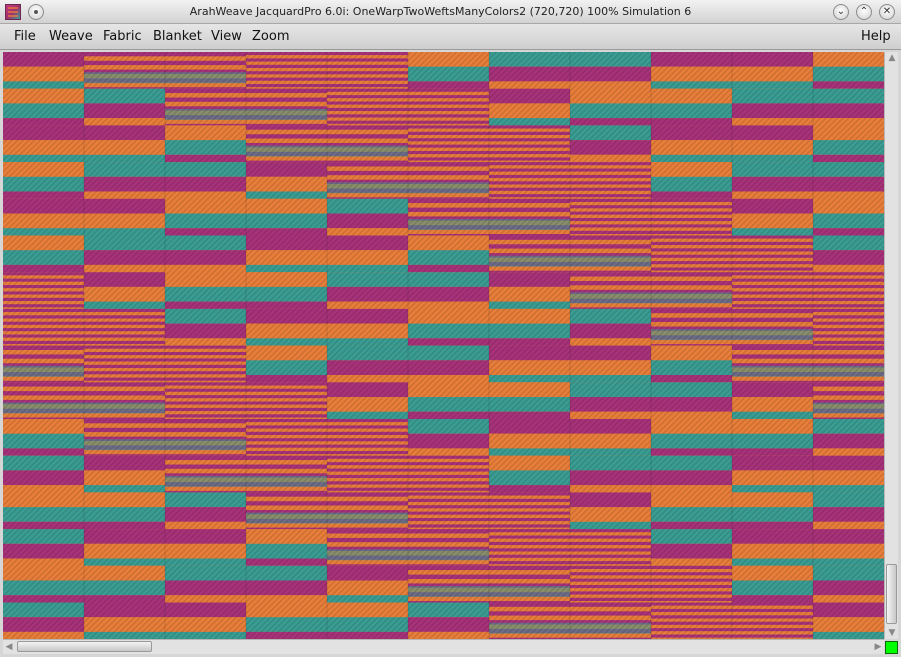 The width and height of the screenshot is (901, 657). Describe the element at coordinates (177, 36) in the screenshot. I see `menu-blanket: Blanket` at that location.